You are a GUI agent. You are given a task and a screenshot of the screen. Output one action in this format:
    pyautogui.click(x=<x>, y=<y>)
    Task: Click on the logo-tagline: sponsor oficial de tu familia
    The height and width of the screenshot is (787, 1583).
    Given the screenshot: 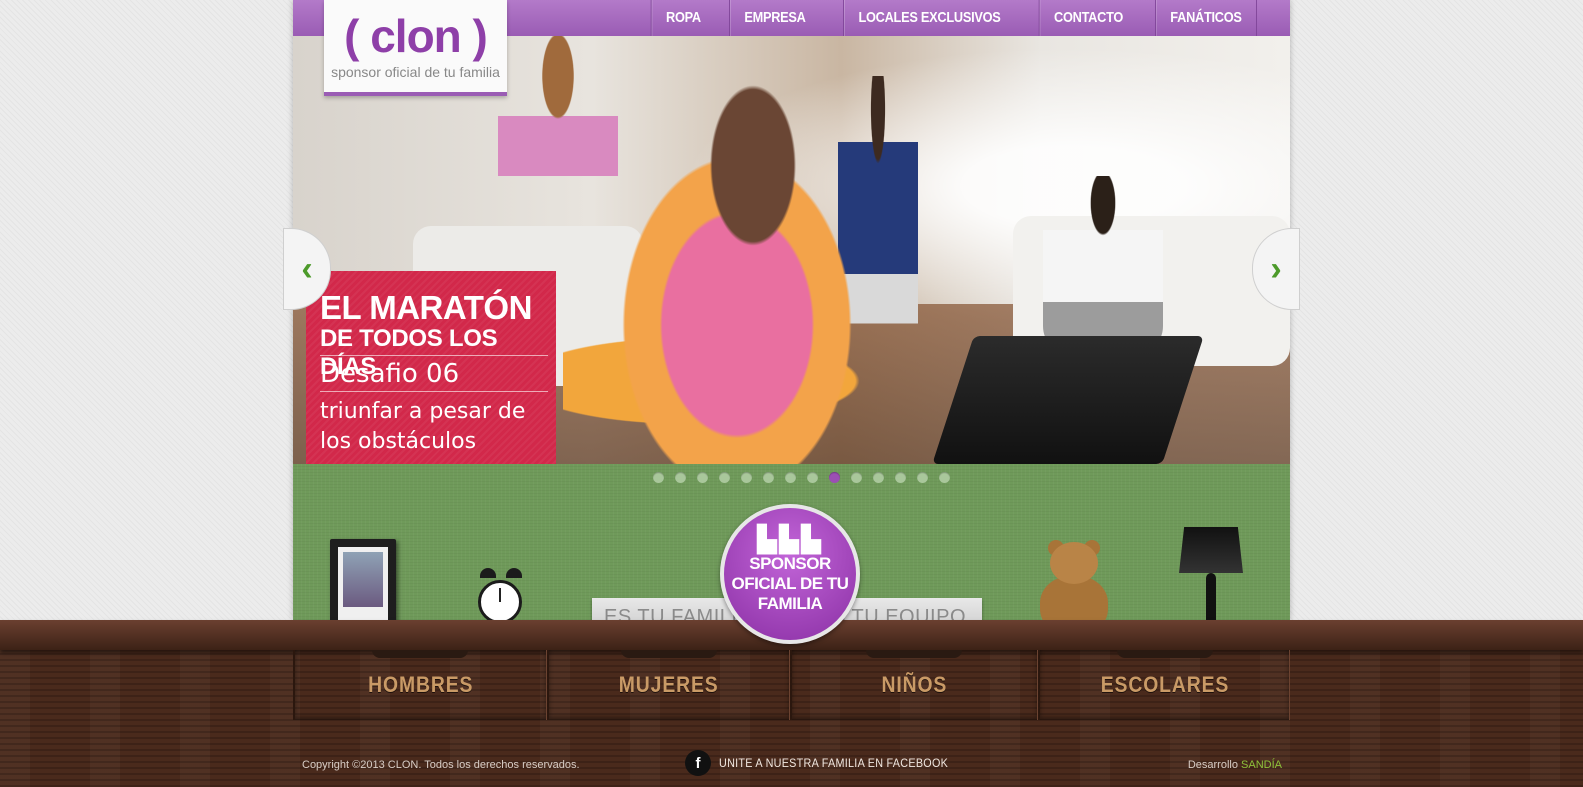 What is the action you would take?
    pyautogui.click(x=415, y=72)
    